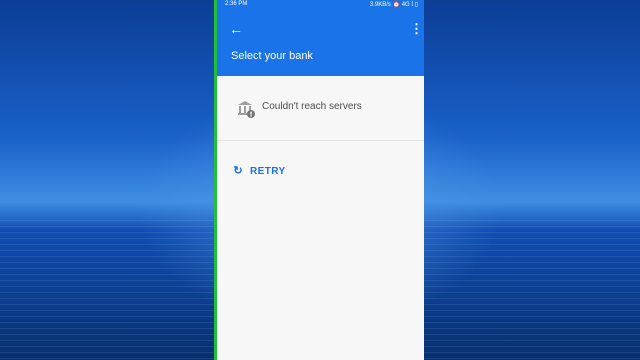 The width and height of the screenshot is (640, 360). What do you see at coordinates (312, 106) in the screenshot?
I see `error-text: Couldn't reach servers` at bounding box center [312, 106].